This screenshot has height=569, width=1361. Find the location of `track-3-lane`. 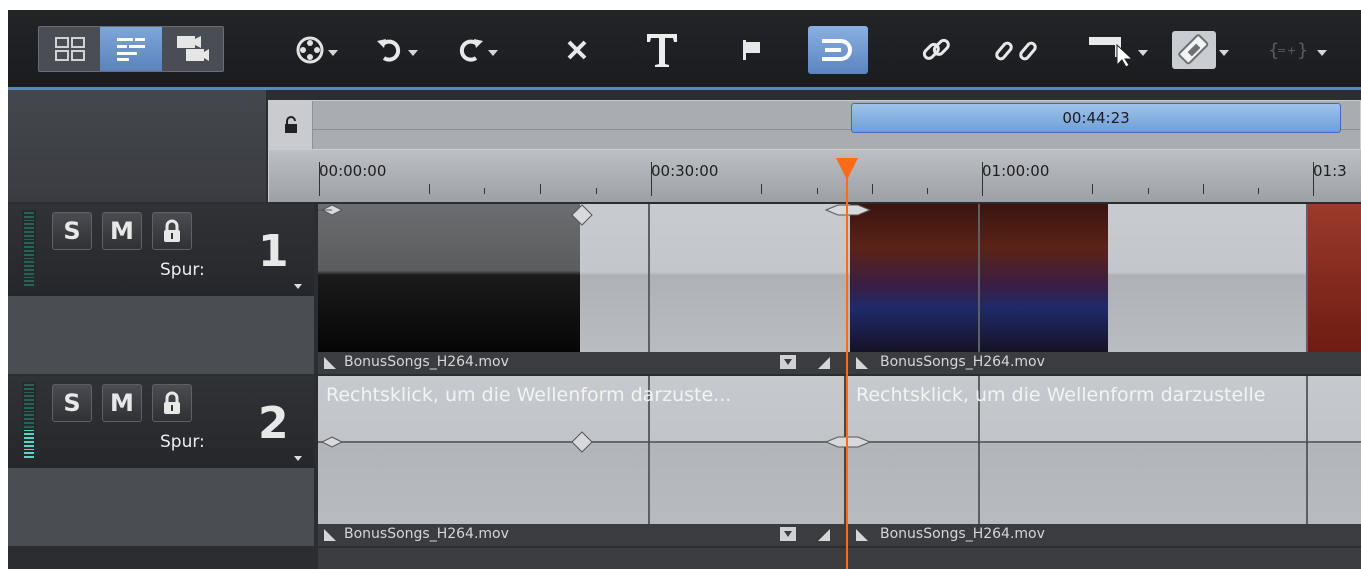

track-3-lane is located at coordinates (839, 558).